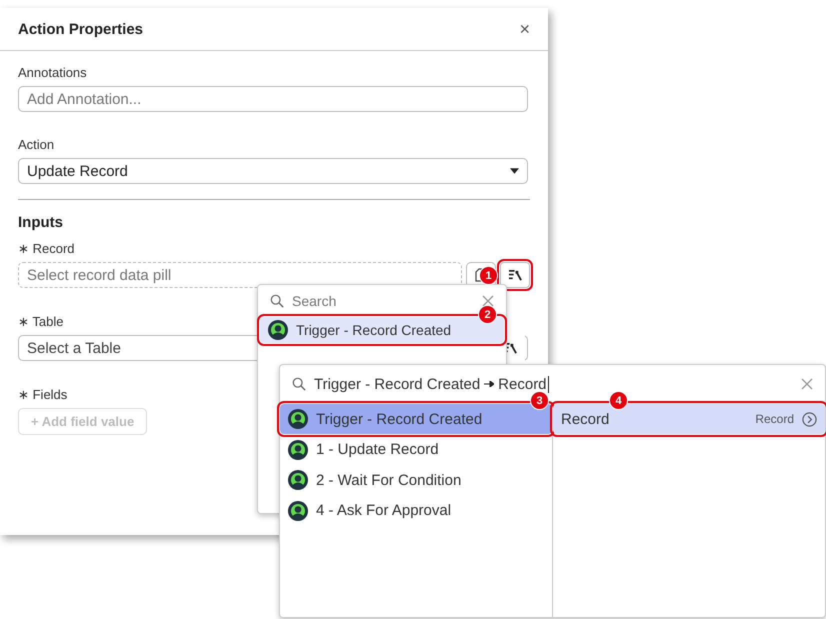  Describe the element at coordinates (585, 419) in the screenshot. I see `item-label: Record` at that location.